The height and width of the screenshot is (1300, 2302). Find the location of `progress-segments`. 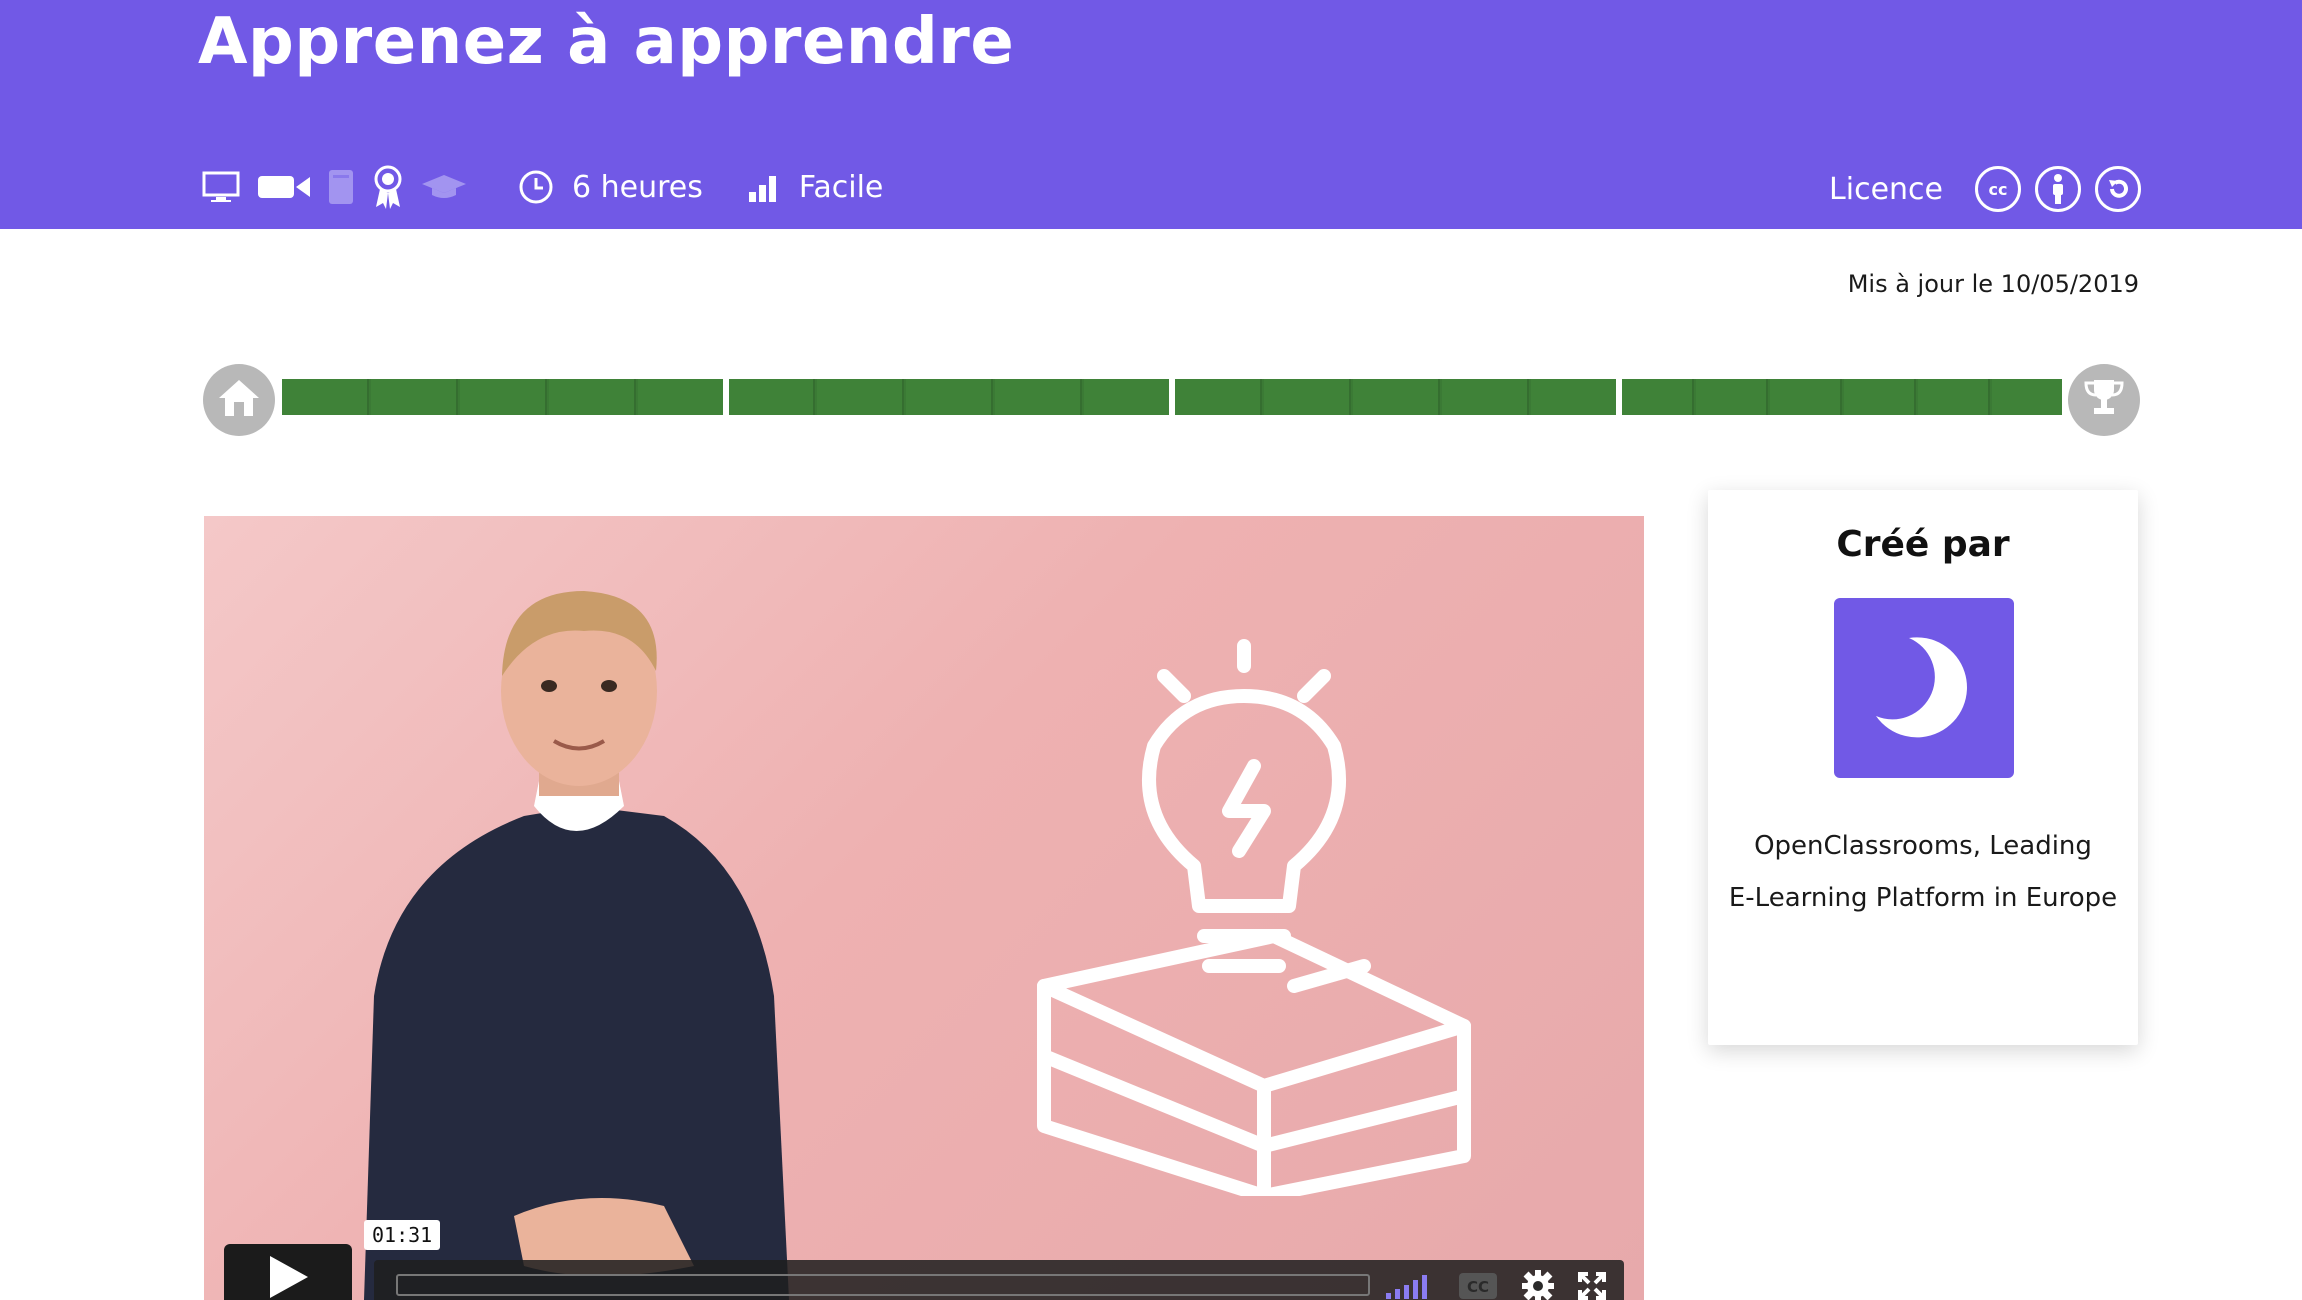

progress-segments is located at coordinates (1172, 397).